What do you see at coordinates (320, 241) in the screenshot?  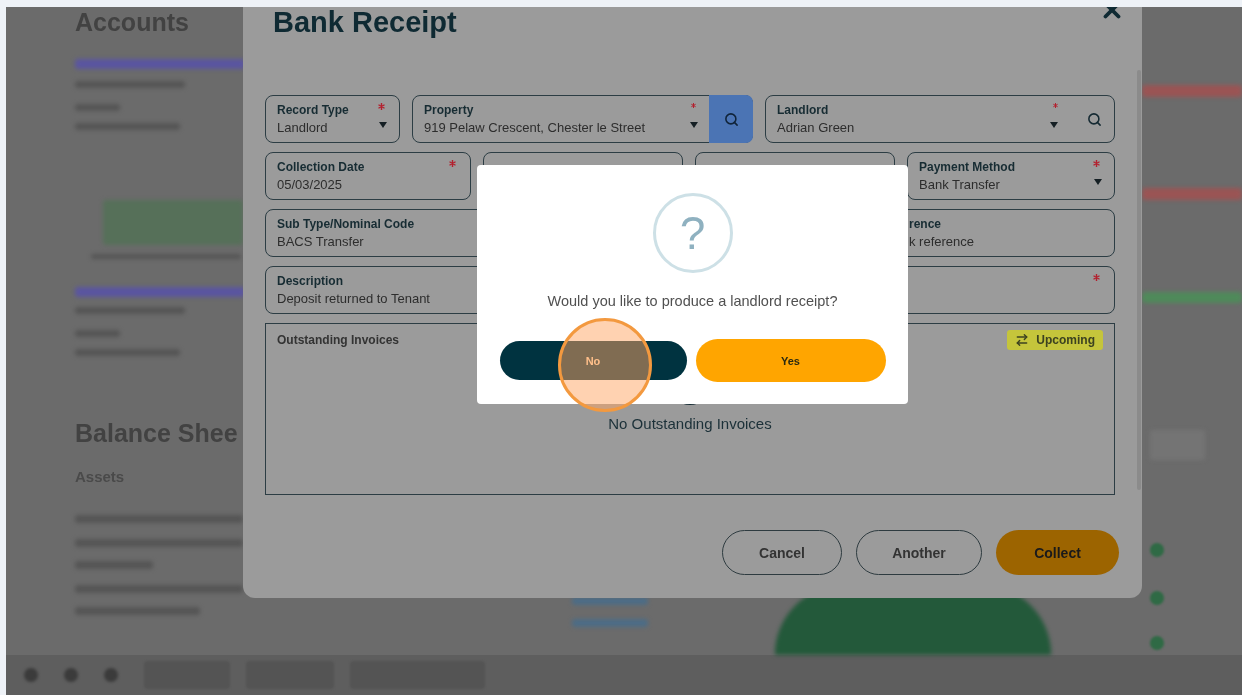 I see `field-value: BACS Transfer` at bounding box center [320, 241].